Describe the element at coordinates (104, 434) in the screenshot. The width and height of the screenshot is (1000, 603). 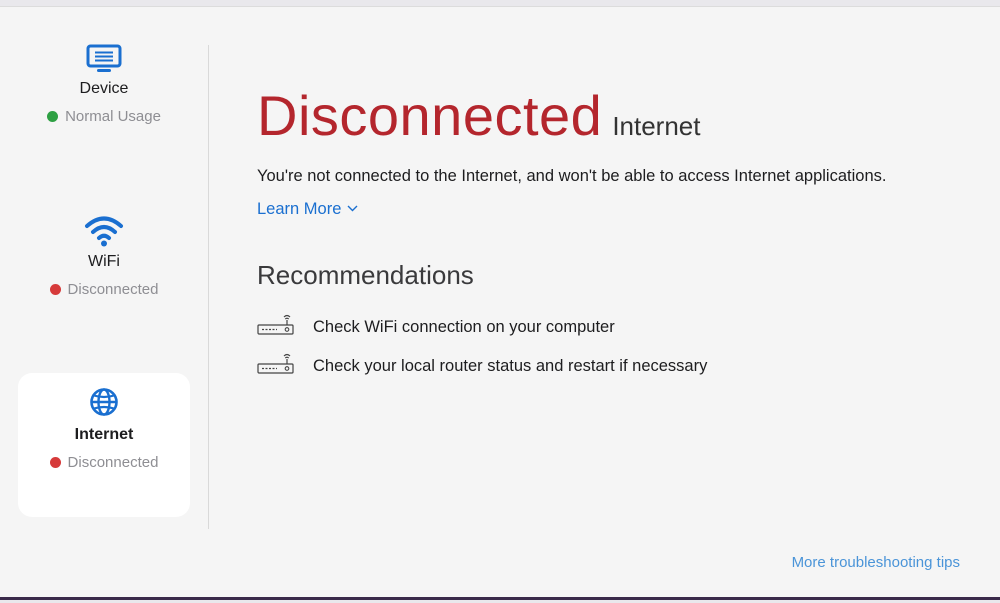
I see `sidebar-item-label: Internet` at that location.